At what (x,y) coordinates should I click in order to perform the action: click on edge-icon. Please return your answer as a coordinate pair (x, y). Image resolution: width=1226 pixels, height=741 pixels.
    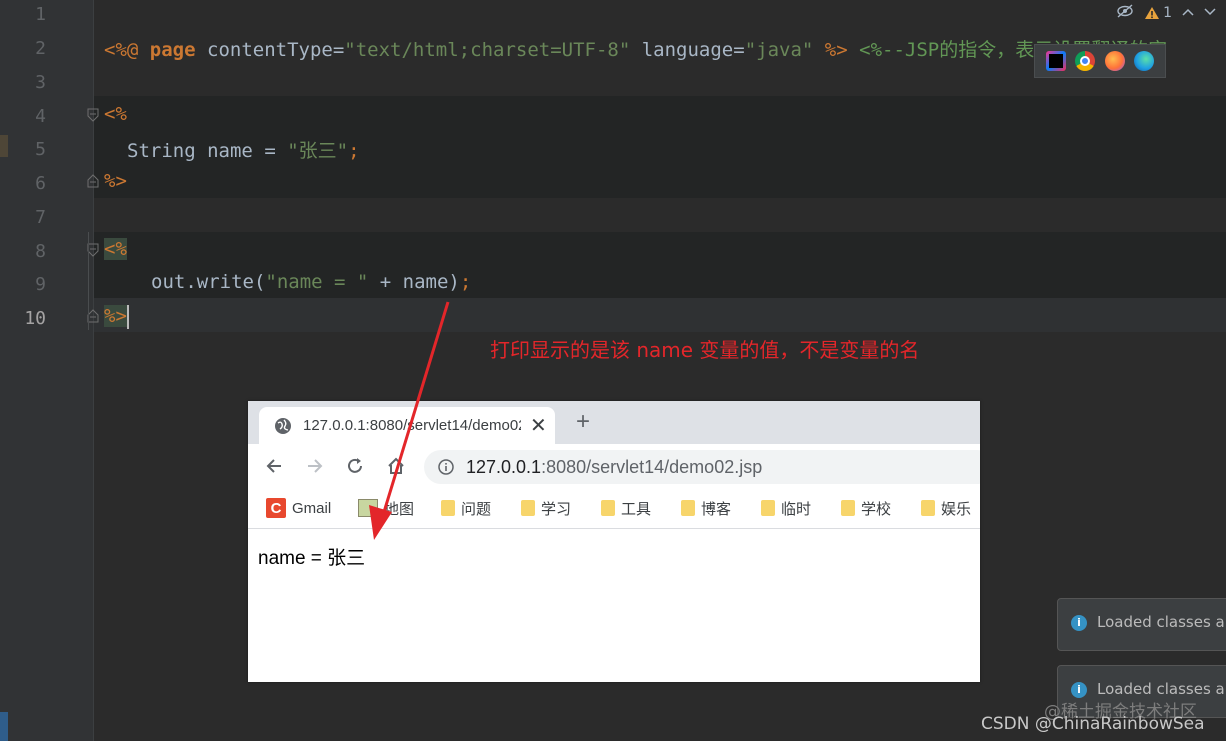
    Looking at the image, I should click on (1144, 61).